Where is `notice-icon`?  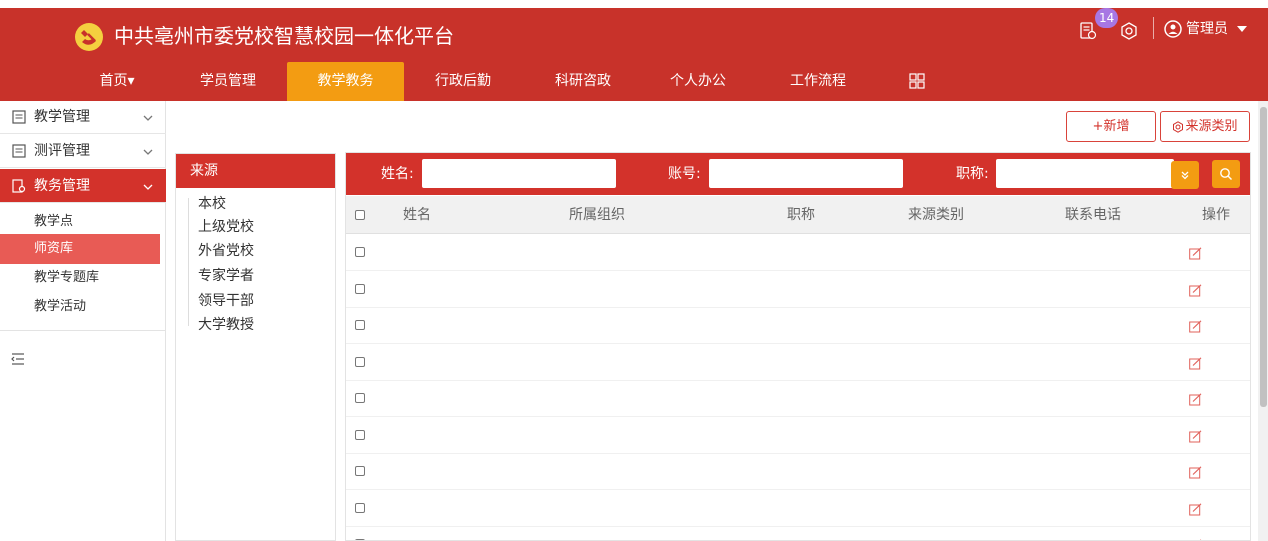 notice-icon is located at coordinates (1088, 31).